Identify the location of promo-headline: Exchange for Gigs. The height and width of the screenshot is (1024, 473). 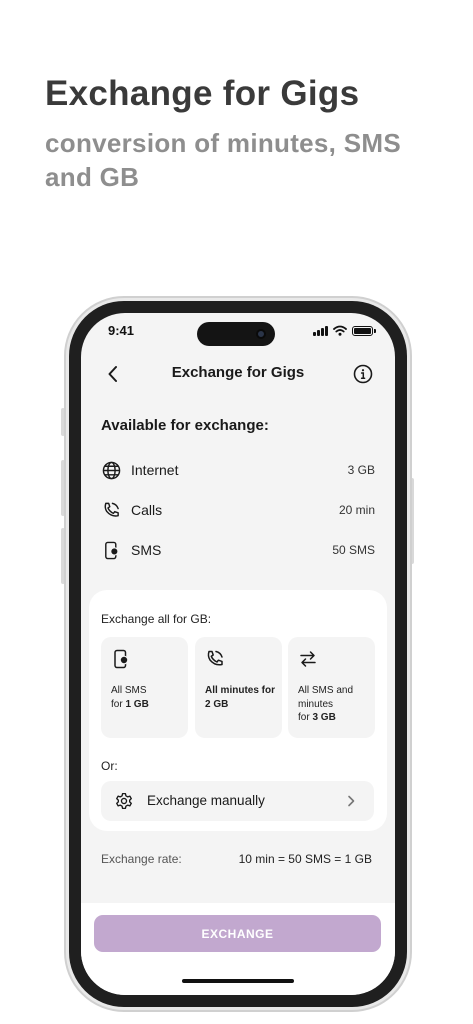
(202, 93).